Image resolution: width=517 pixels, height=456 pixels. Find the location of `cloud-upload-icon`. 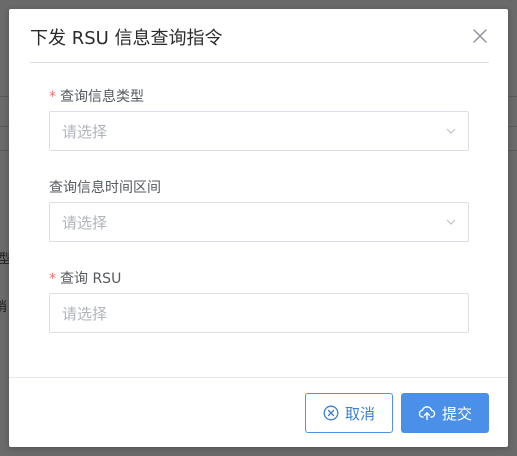

cloud-upload-icon is located at coordinates (427, 413).